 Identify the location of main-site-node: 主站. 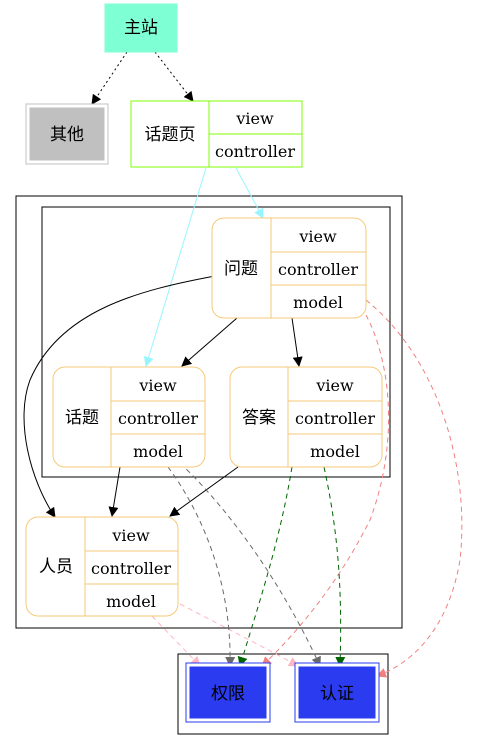
(141, 28).